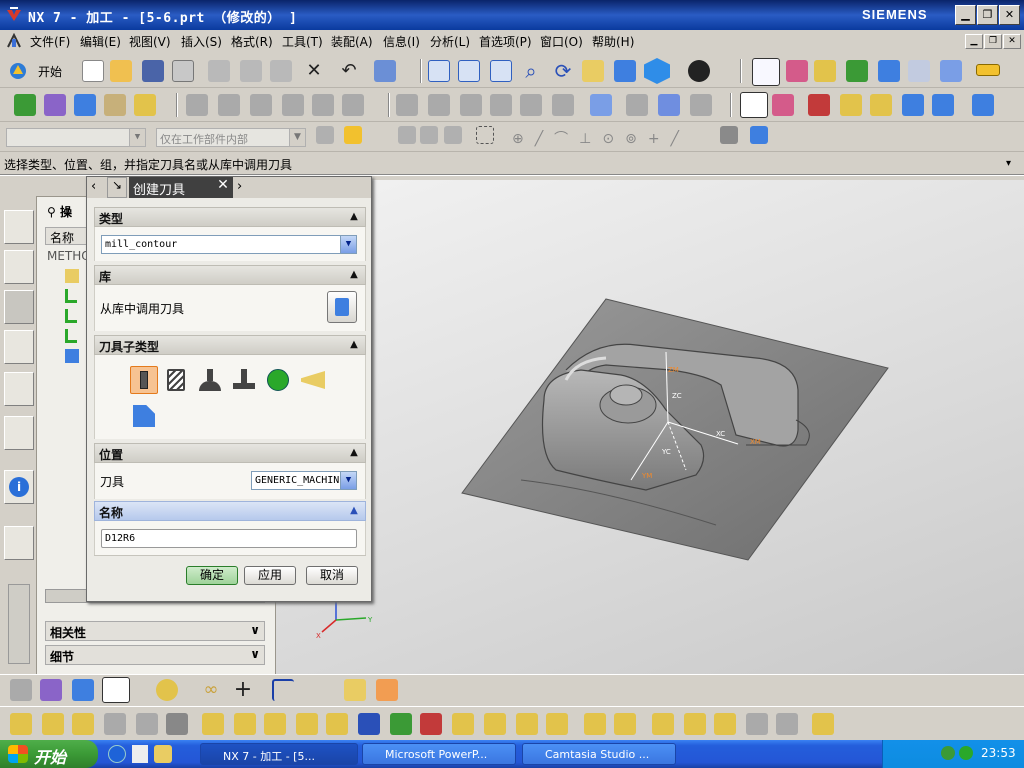 This screenshot has width=1024, height=768. I want to click on menu-assembly: 装配(A), so click(352, 41).